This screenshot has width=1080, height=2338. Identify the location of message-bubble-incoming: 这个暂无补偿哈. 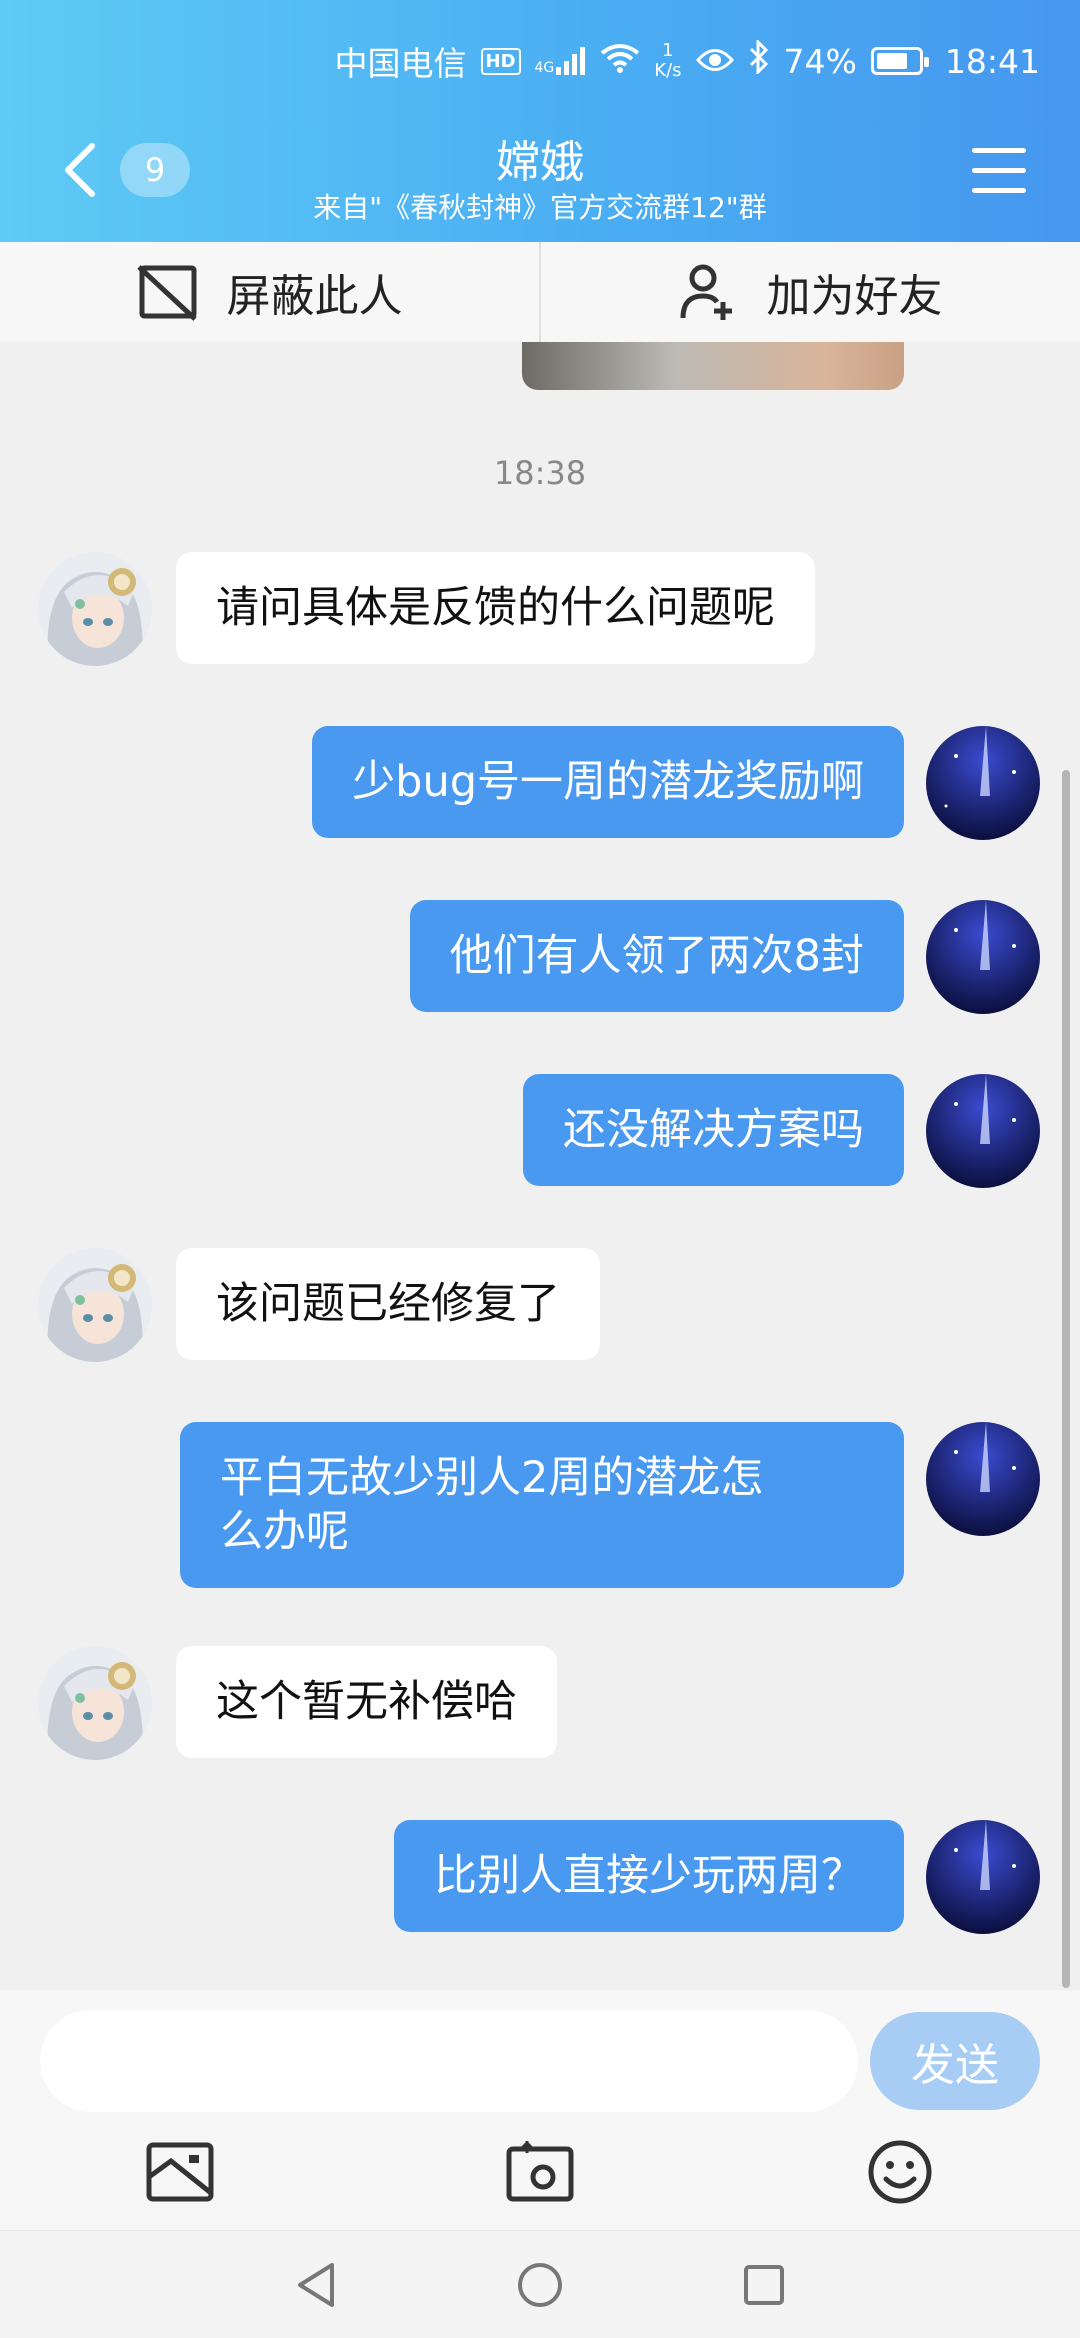
(366, 1702).